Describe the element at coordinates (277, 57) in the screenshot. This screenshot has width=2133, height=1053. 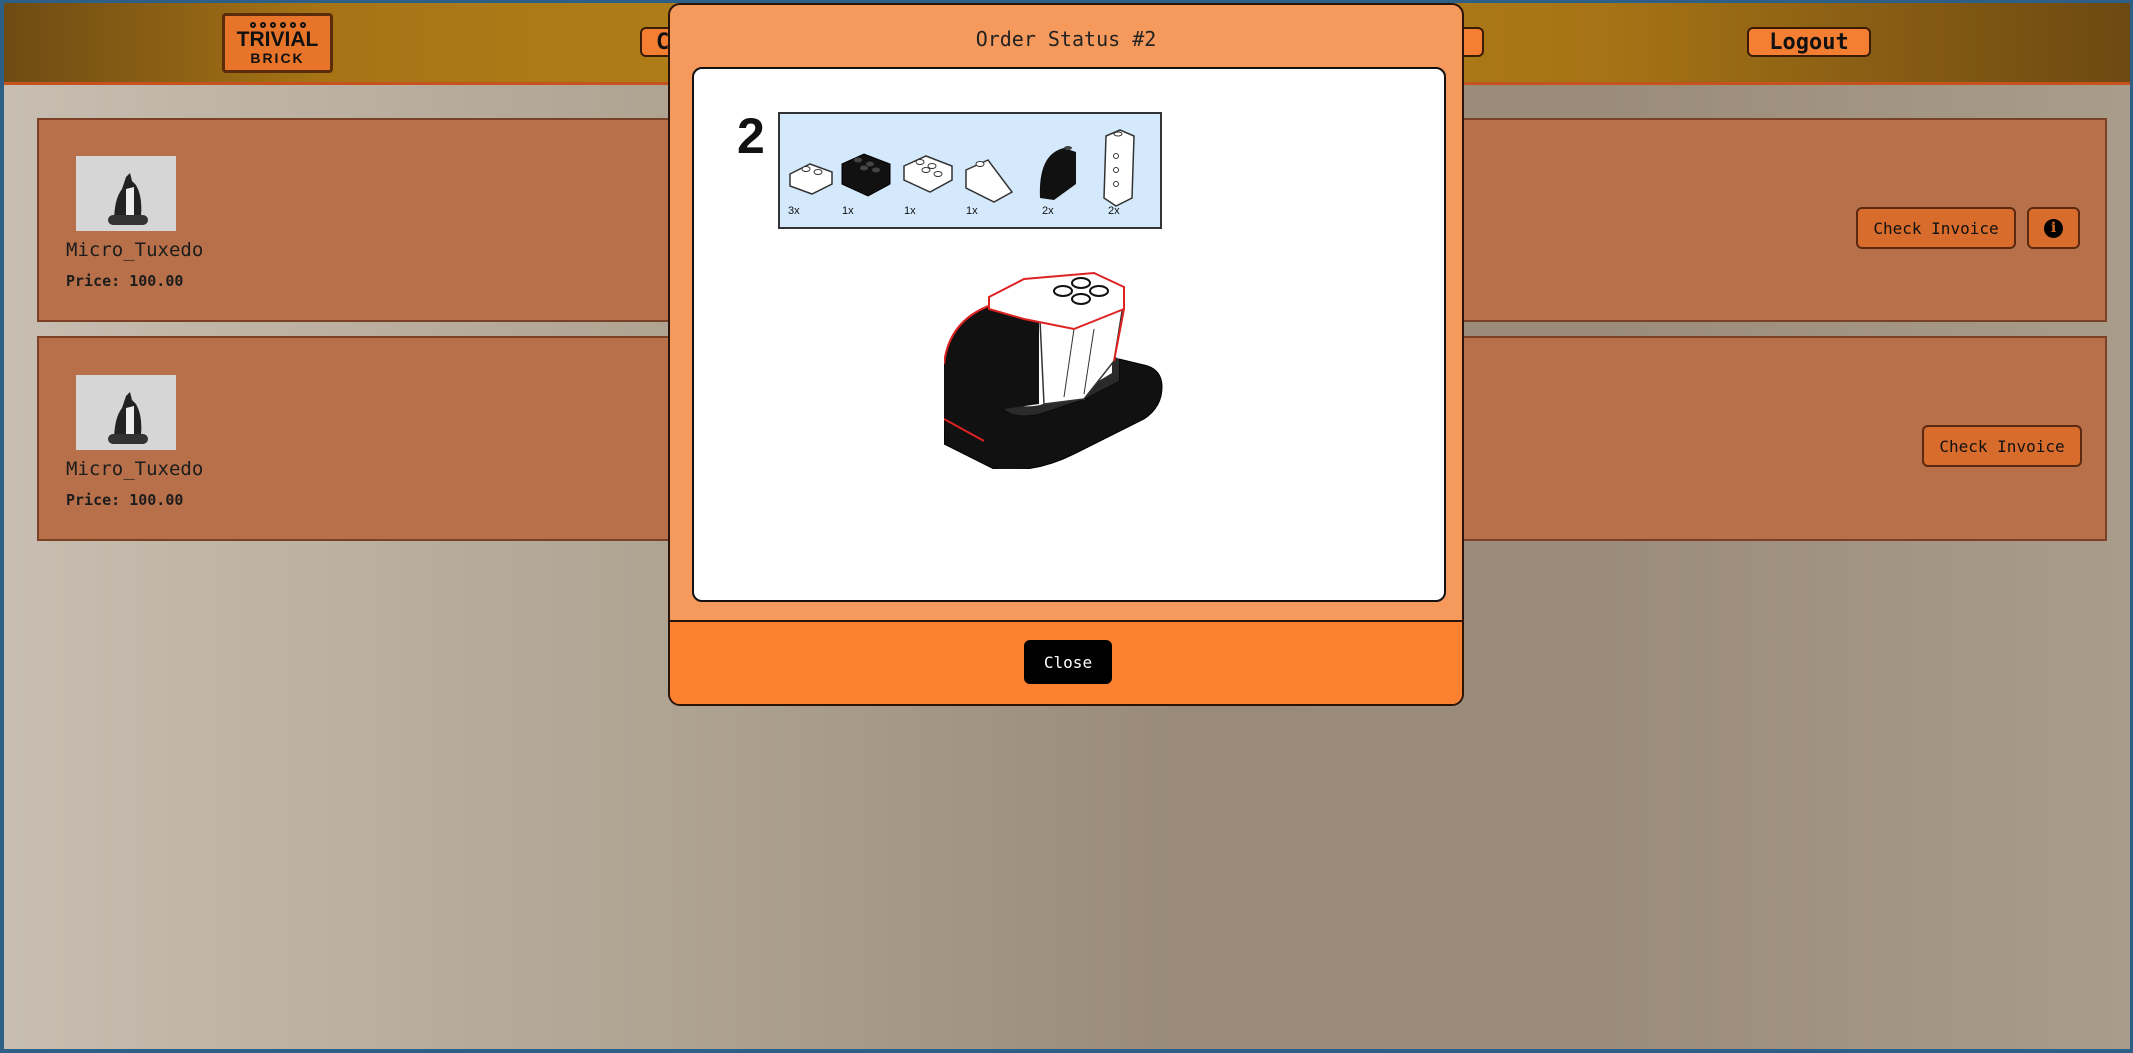
I see `logo-text-bottom: BRICK` at that location.